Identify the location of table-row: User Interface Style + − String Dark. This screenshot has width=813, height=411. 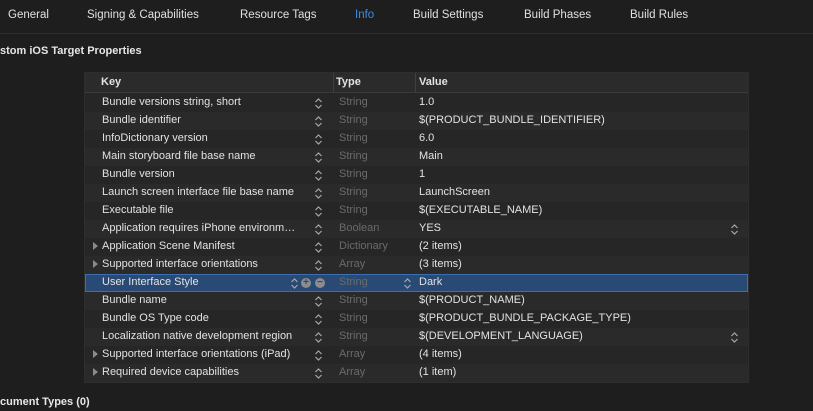
(416, 283).